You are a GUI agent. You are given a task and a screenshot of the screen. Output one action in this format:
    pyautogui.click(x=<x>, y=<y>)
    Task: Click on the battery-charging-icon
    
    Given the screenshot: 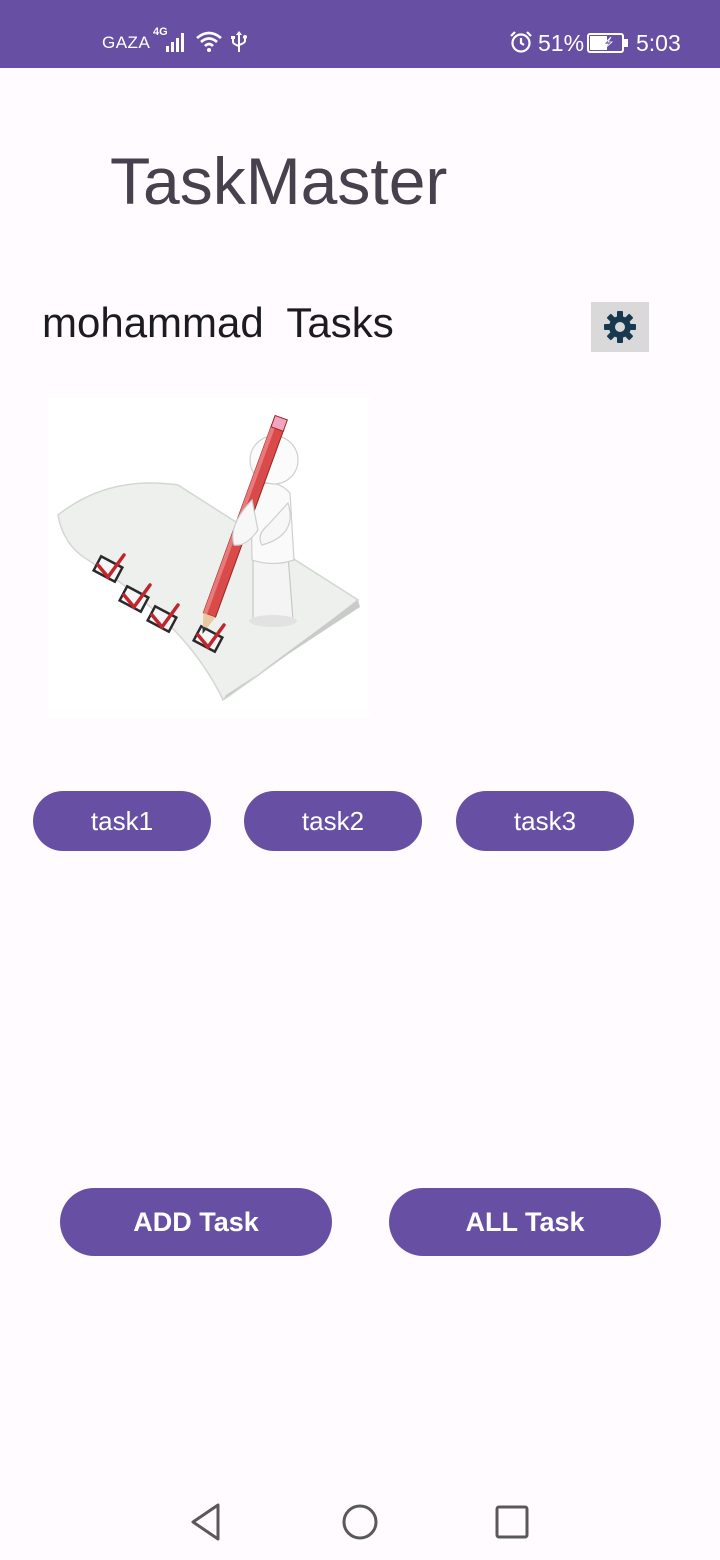 What is the action you would take?
    pyautogui.click(x=607, y=43)
    